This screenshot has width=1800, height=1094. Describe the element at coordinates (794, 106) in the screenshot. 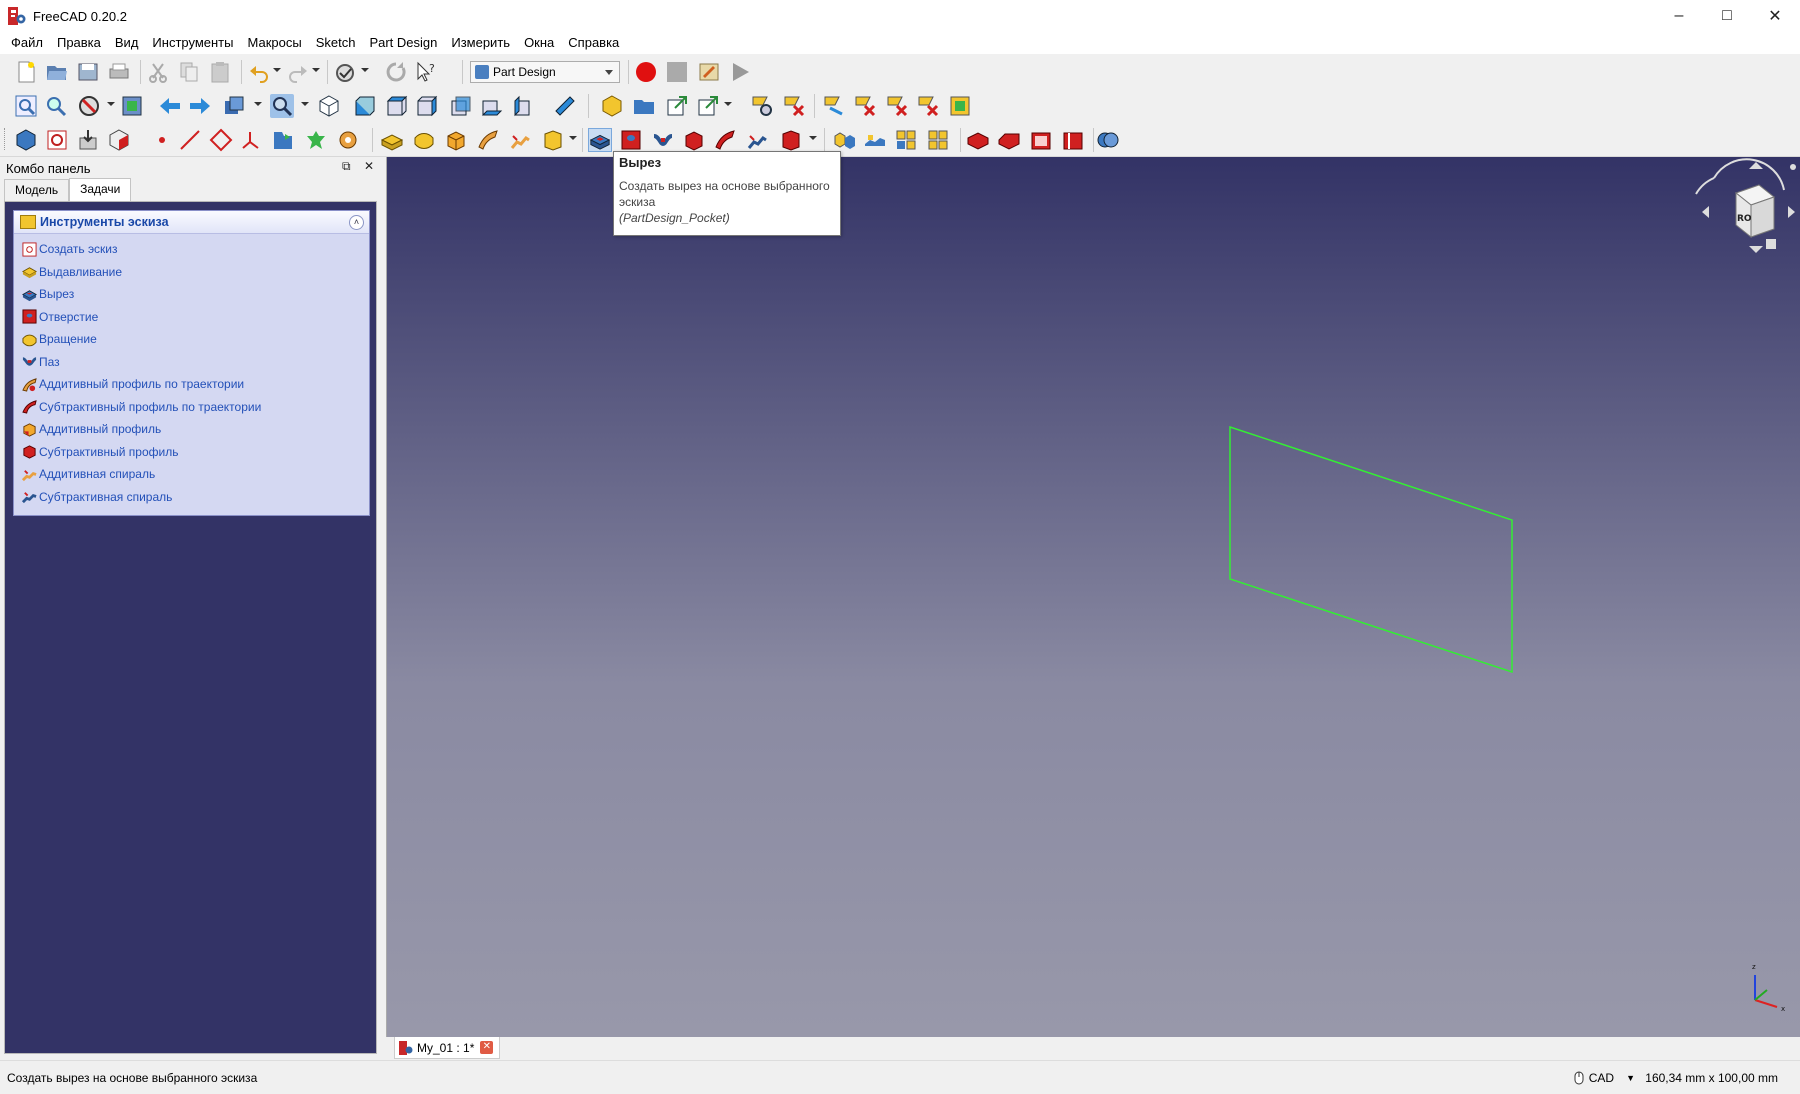

I see `measure-selection-icon` at that location.